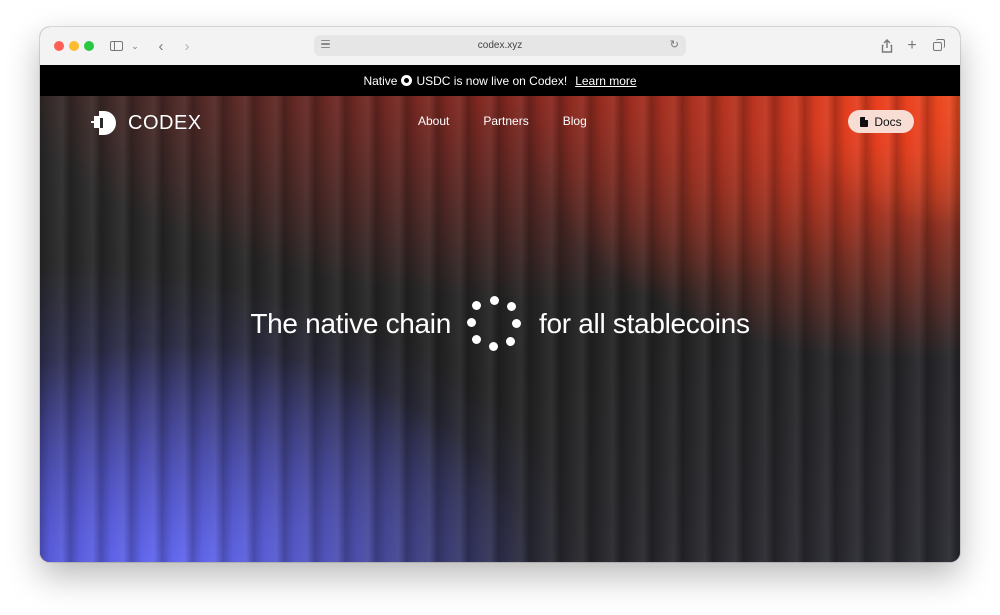 This screenshot has width=1000, height=615. I want to click on back-icon: ‹, so click(161, 46).